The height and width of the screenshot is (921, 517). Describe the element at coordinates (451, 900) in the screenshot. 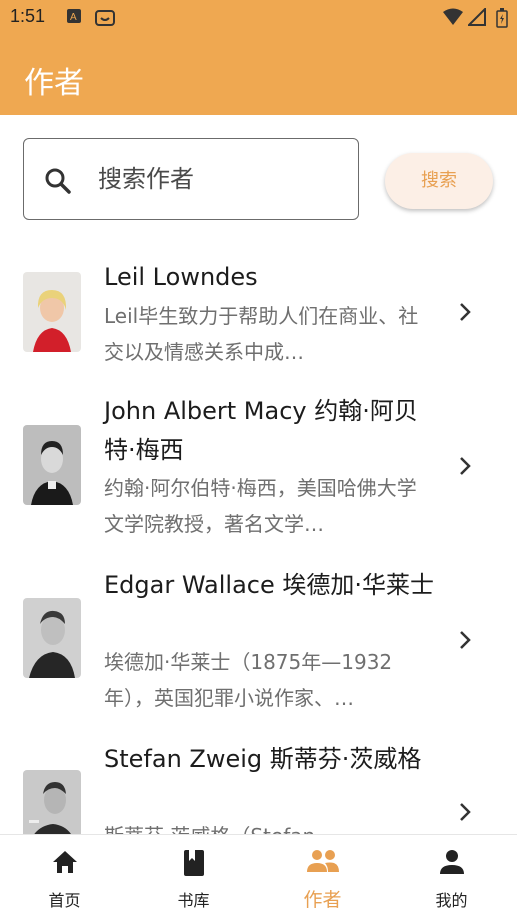

I see `nav-label-profile: 我的` at that location.